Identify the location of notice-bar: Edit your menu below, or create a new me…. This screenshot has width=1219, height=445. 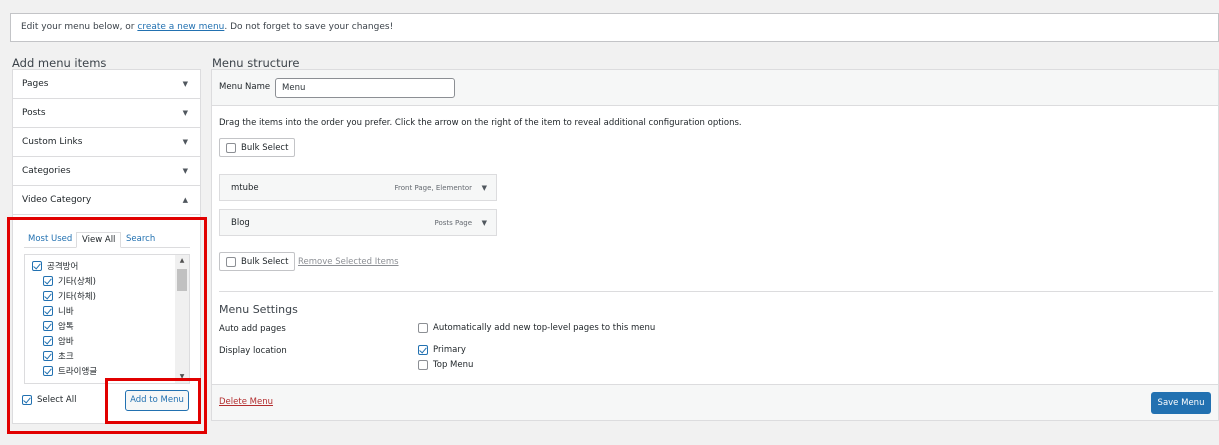
(614, 27).